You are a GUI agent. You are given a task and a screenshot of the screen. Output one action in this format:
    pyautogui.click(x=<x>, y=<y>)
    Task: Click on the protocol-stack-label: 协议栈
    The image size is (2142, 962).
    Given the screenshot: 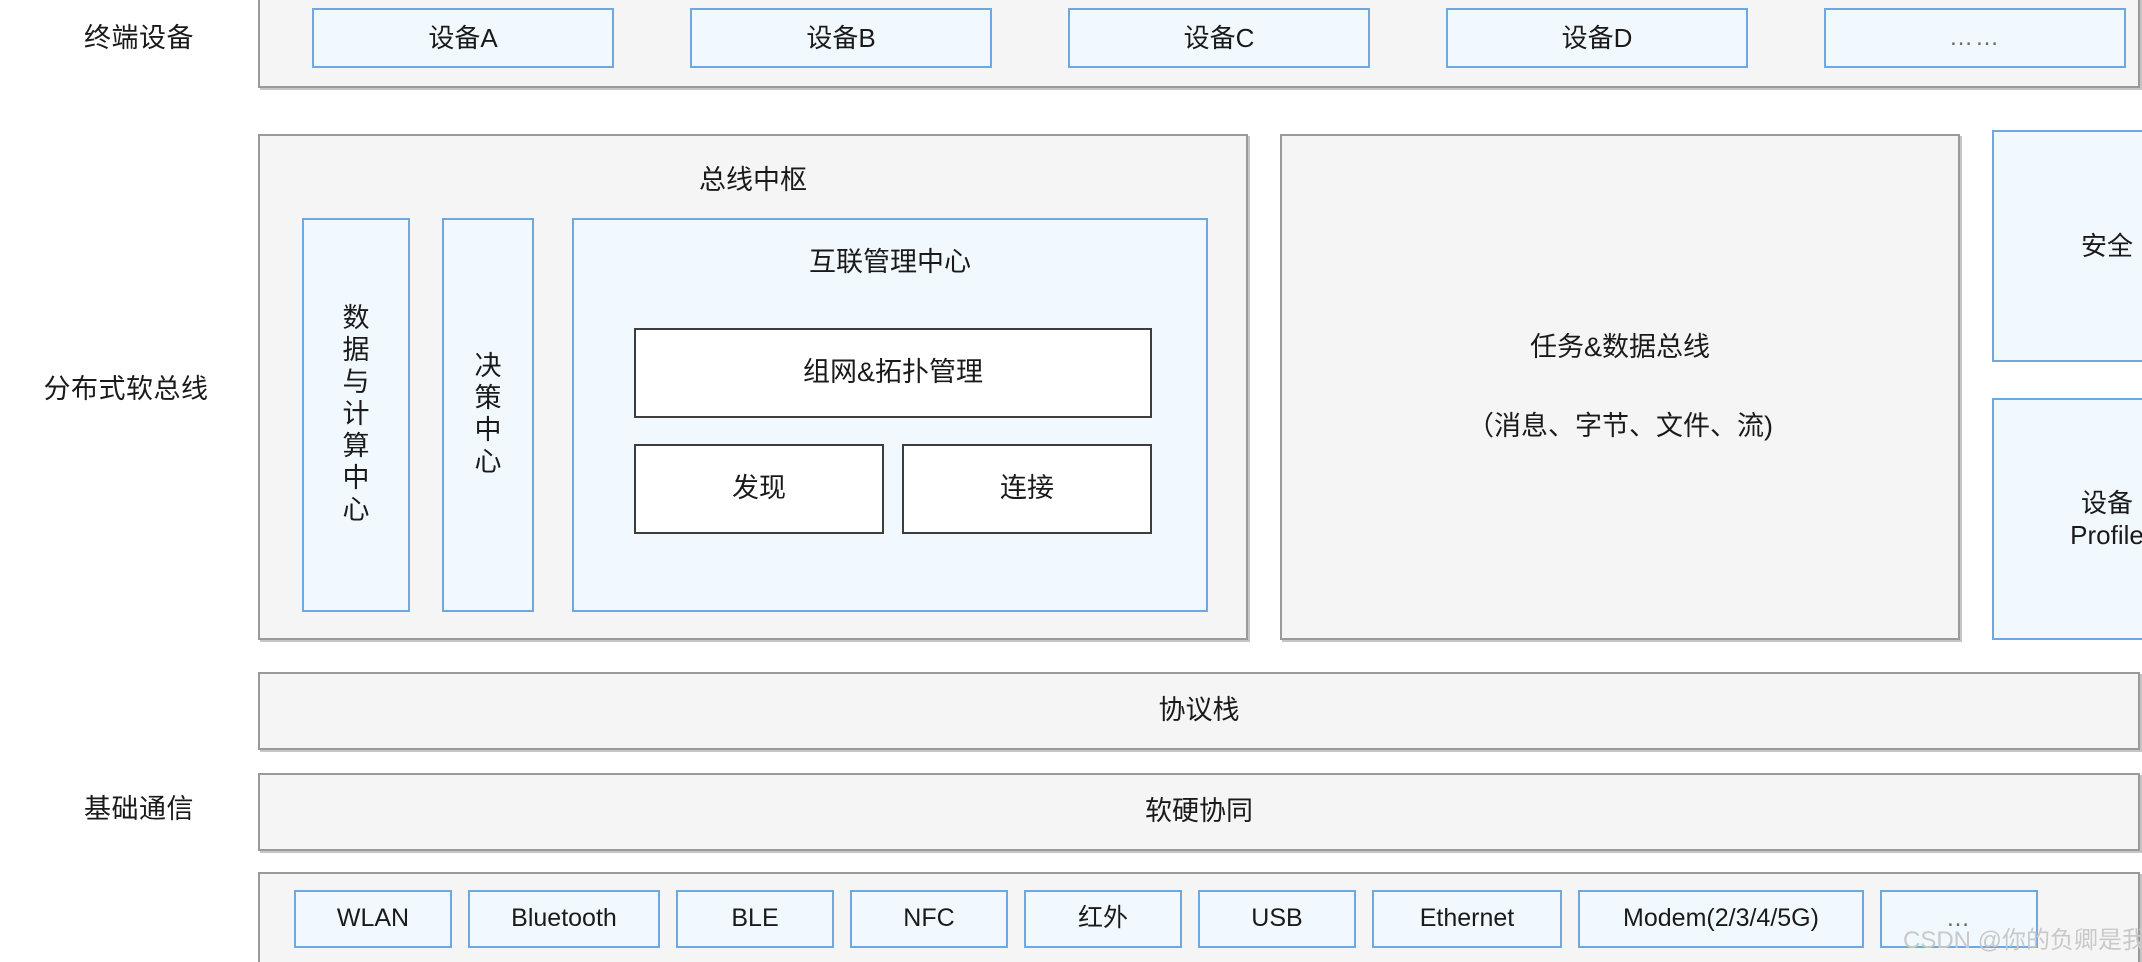 What is the action you would take?
    pyautogui.click(x=1199, y=710)
    